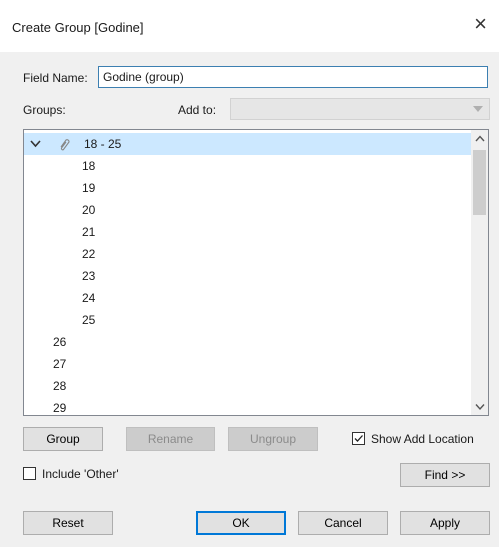 Image resolution: width=499 pixels, height=547 pixels. Describe the element at coordinates (88, 166) in the screenshot. I see `tree-member-item: 18` at that location.